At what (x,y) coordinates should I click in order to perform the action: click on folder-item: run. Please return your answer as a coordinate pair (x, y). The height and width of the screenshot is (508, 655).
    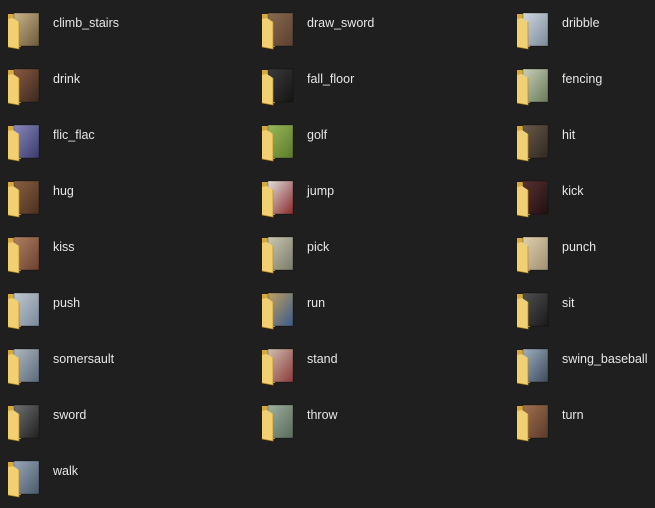
    Looking at the image, I should click on (381, 317).